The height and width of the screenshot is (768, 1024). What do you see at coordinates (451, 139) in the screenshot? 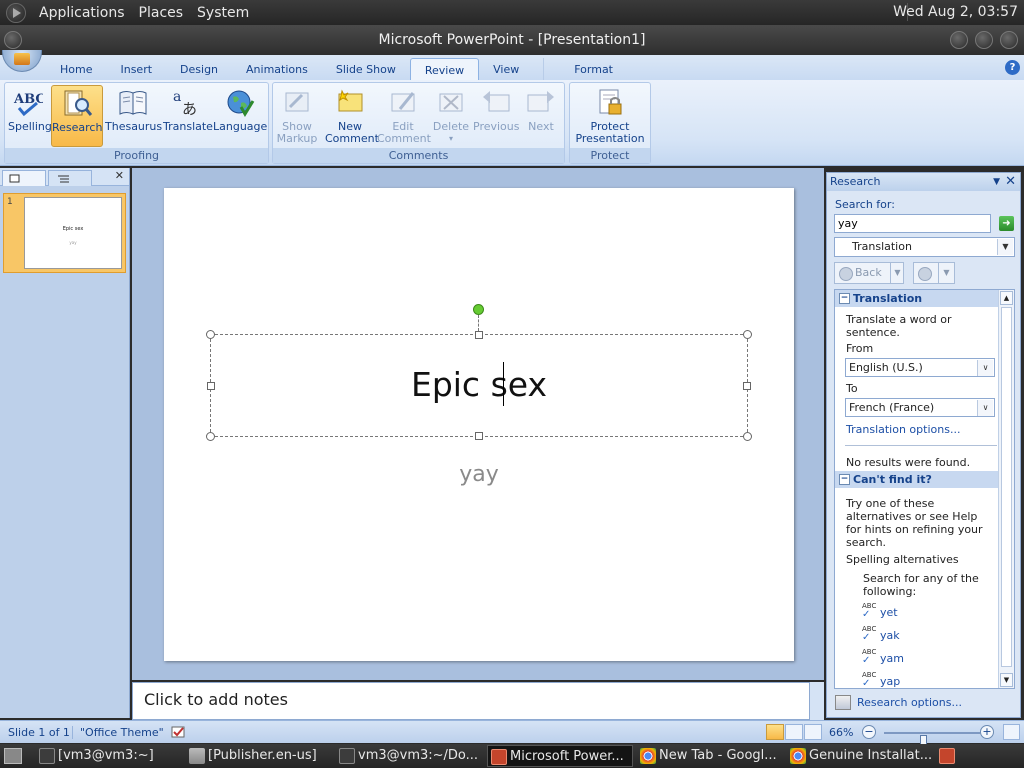
I see `delete-dropdown-arrow: ▾` at bounding box center [451, 139].